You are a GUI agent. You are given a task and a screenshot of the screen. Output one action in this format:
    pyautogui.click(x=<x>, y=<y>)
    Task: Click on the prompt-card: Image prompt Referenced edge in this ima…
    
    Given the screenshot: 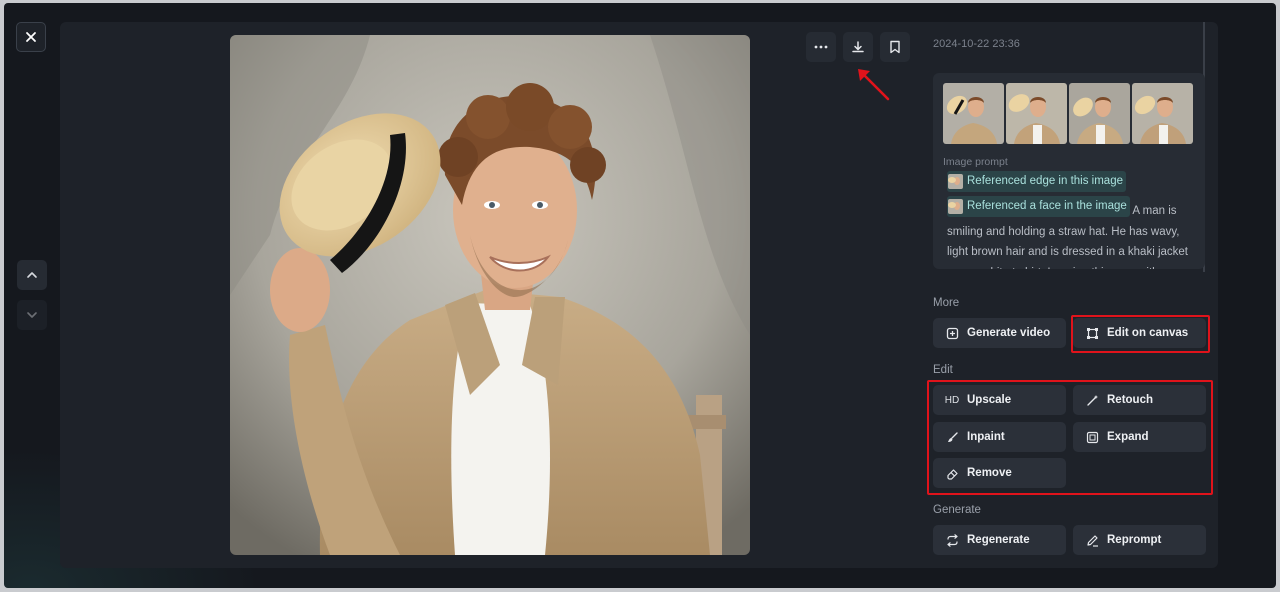 What is the action you would take?
    pyautogui.click(x=1069, y=171)
    